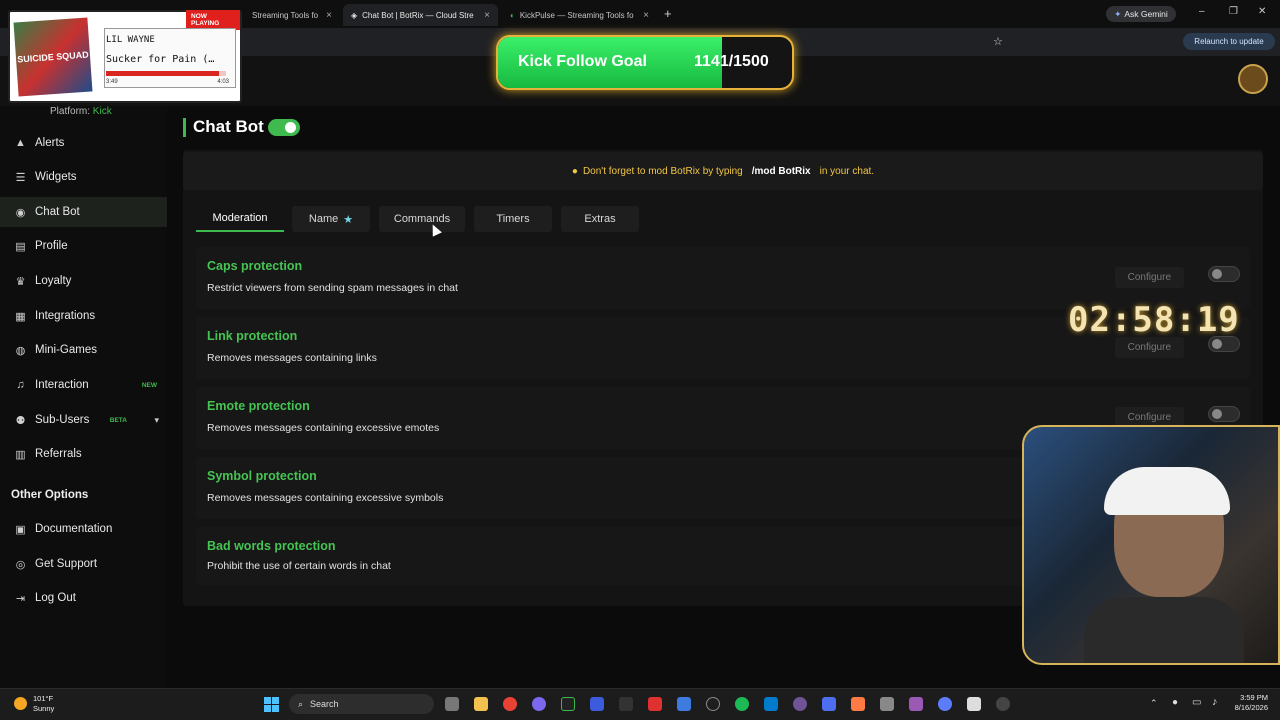 This screenshot has height=720, width=1280. I want to click on vscode-icon, so click(771, 704).